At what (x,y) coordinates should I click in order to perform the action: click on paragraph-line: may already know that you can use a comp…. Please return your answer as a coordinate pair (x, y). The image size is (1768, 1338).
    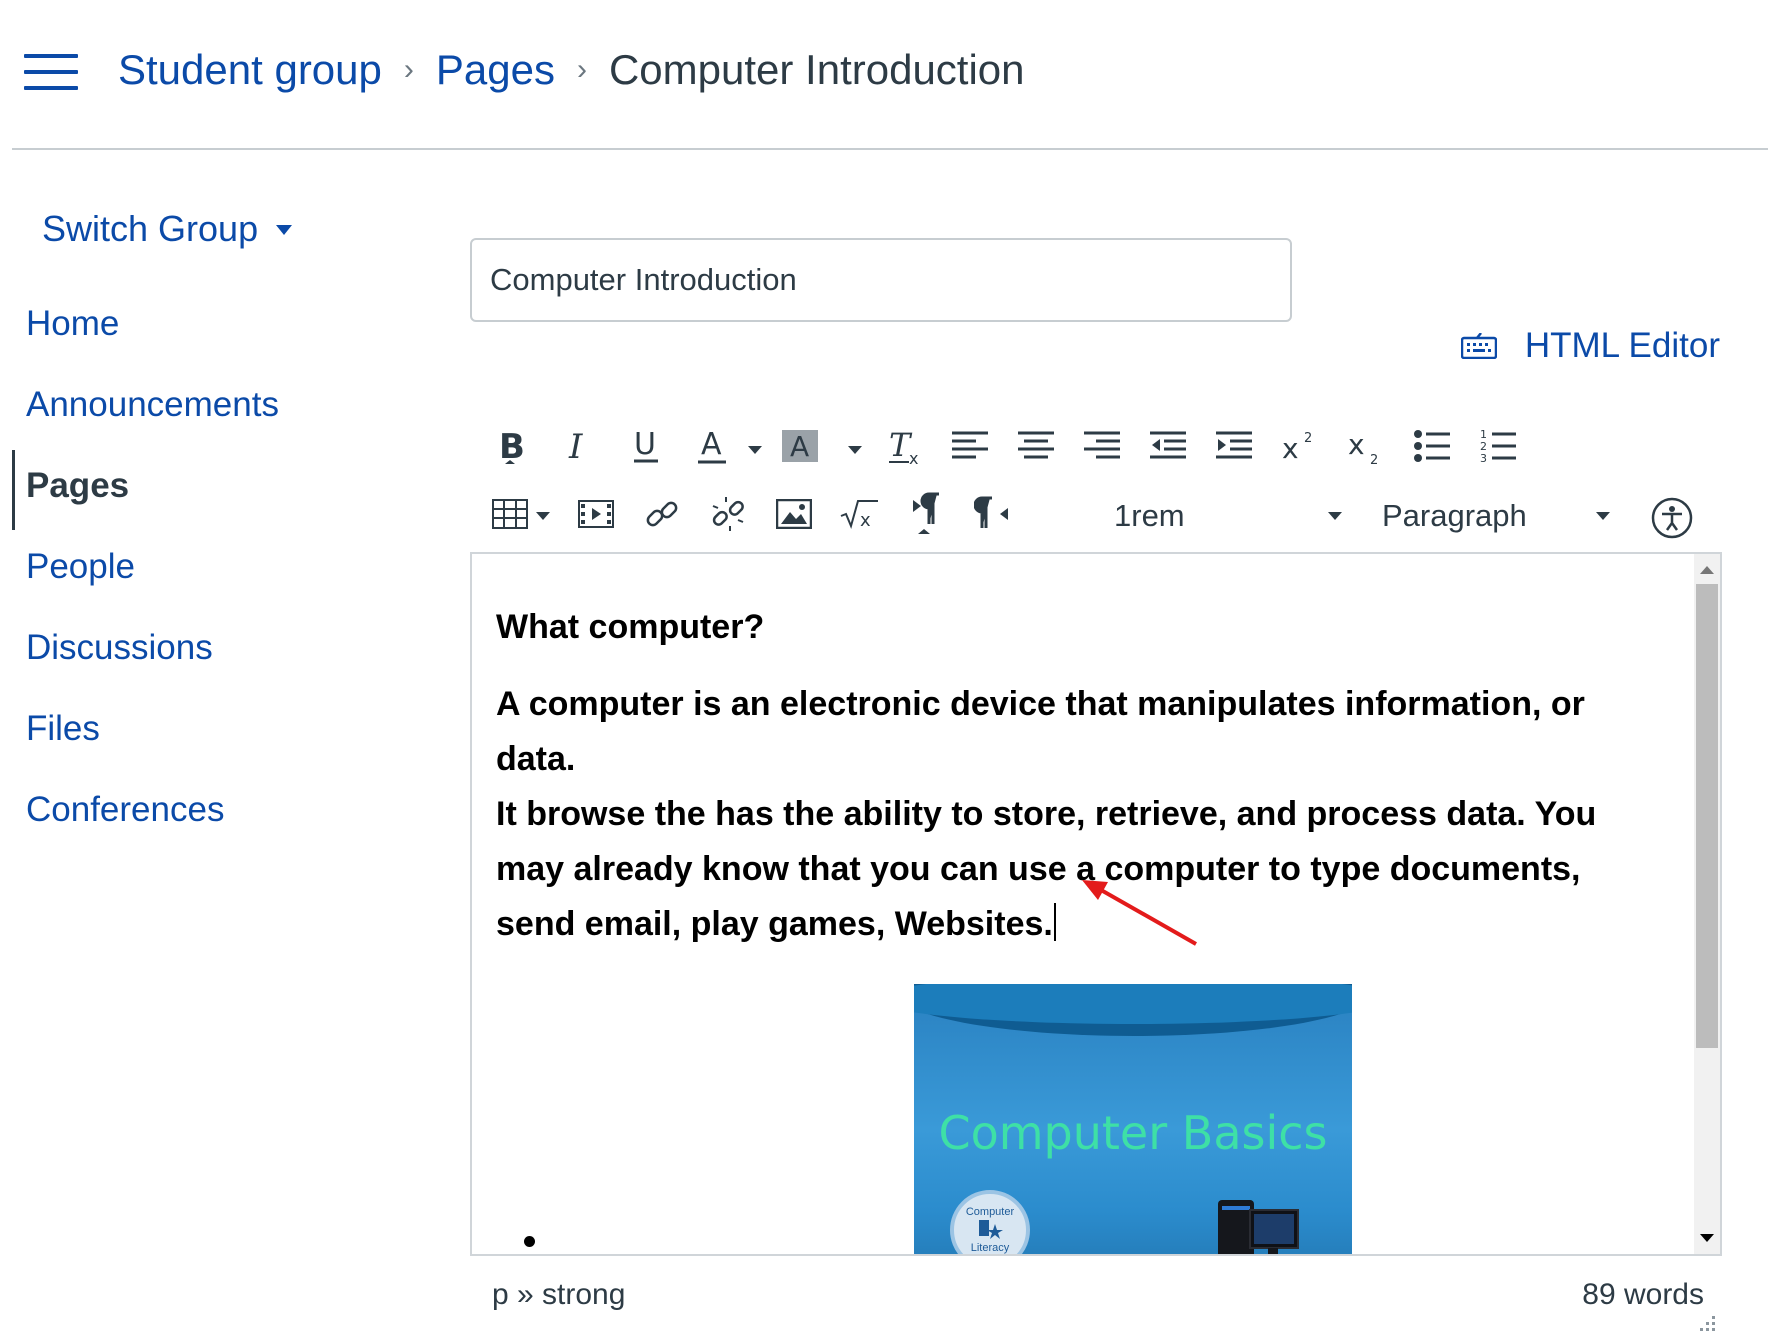
    Looking at the image, I should click on (1038, 869).